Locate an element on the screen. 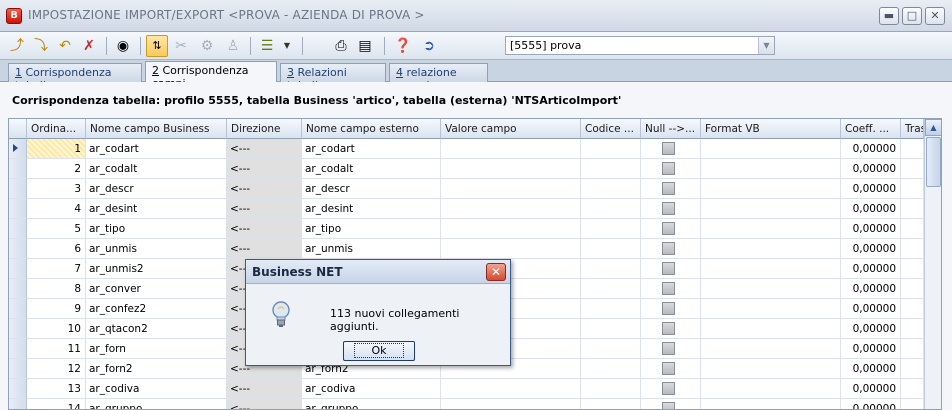 This screenshot has height=410, width=952. exit-door-icon: ➲ is located at coordinates (429, 46).